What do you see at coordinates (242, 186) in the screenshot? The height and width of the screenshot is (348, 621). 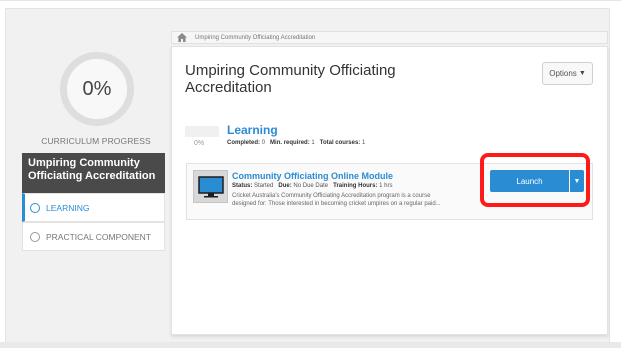 I see `status-label: Status:` at bounding box center [242, 186].